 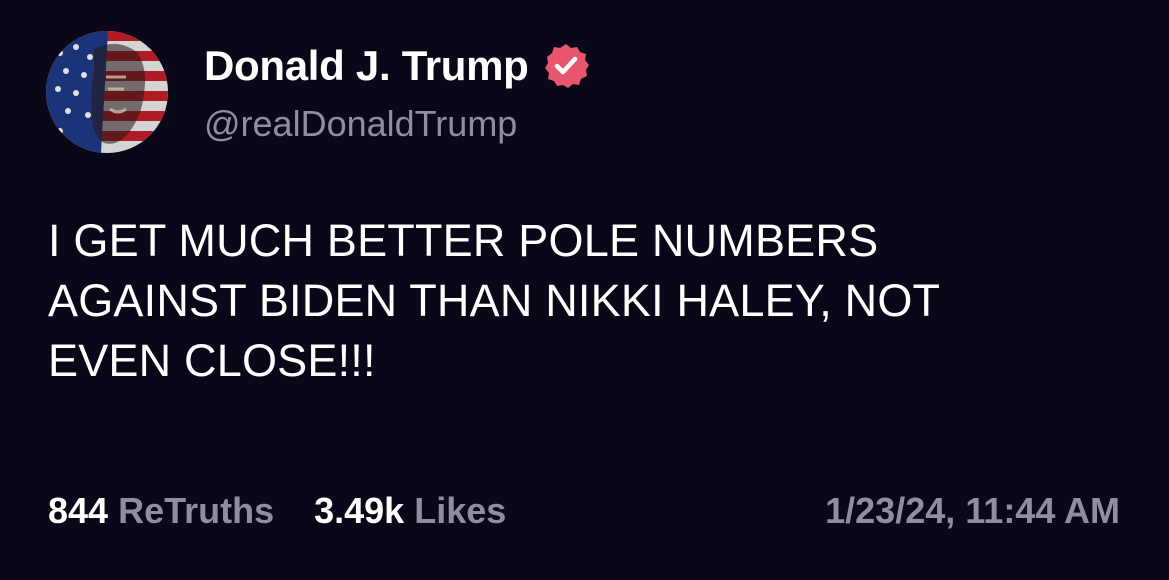 I want to click on retruths-stat: 844 ReTruths, so click(x=161, y=511).